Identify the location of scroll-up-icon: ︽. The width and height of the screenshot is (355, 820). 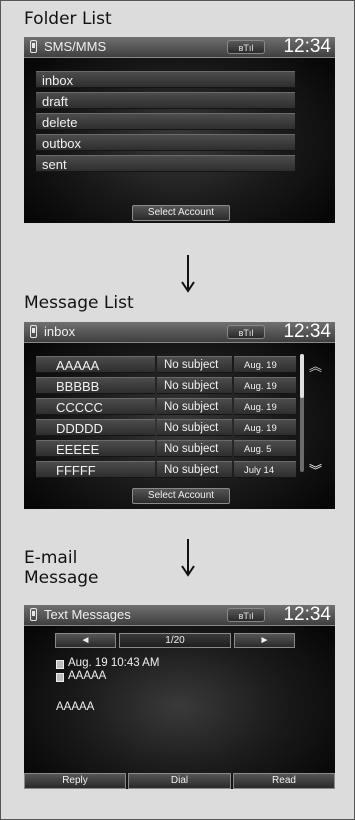
(315, 365).